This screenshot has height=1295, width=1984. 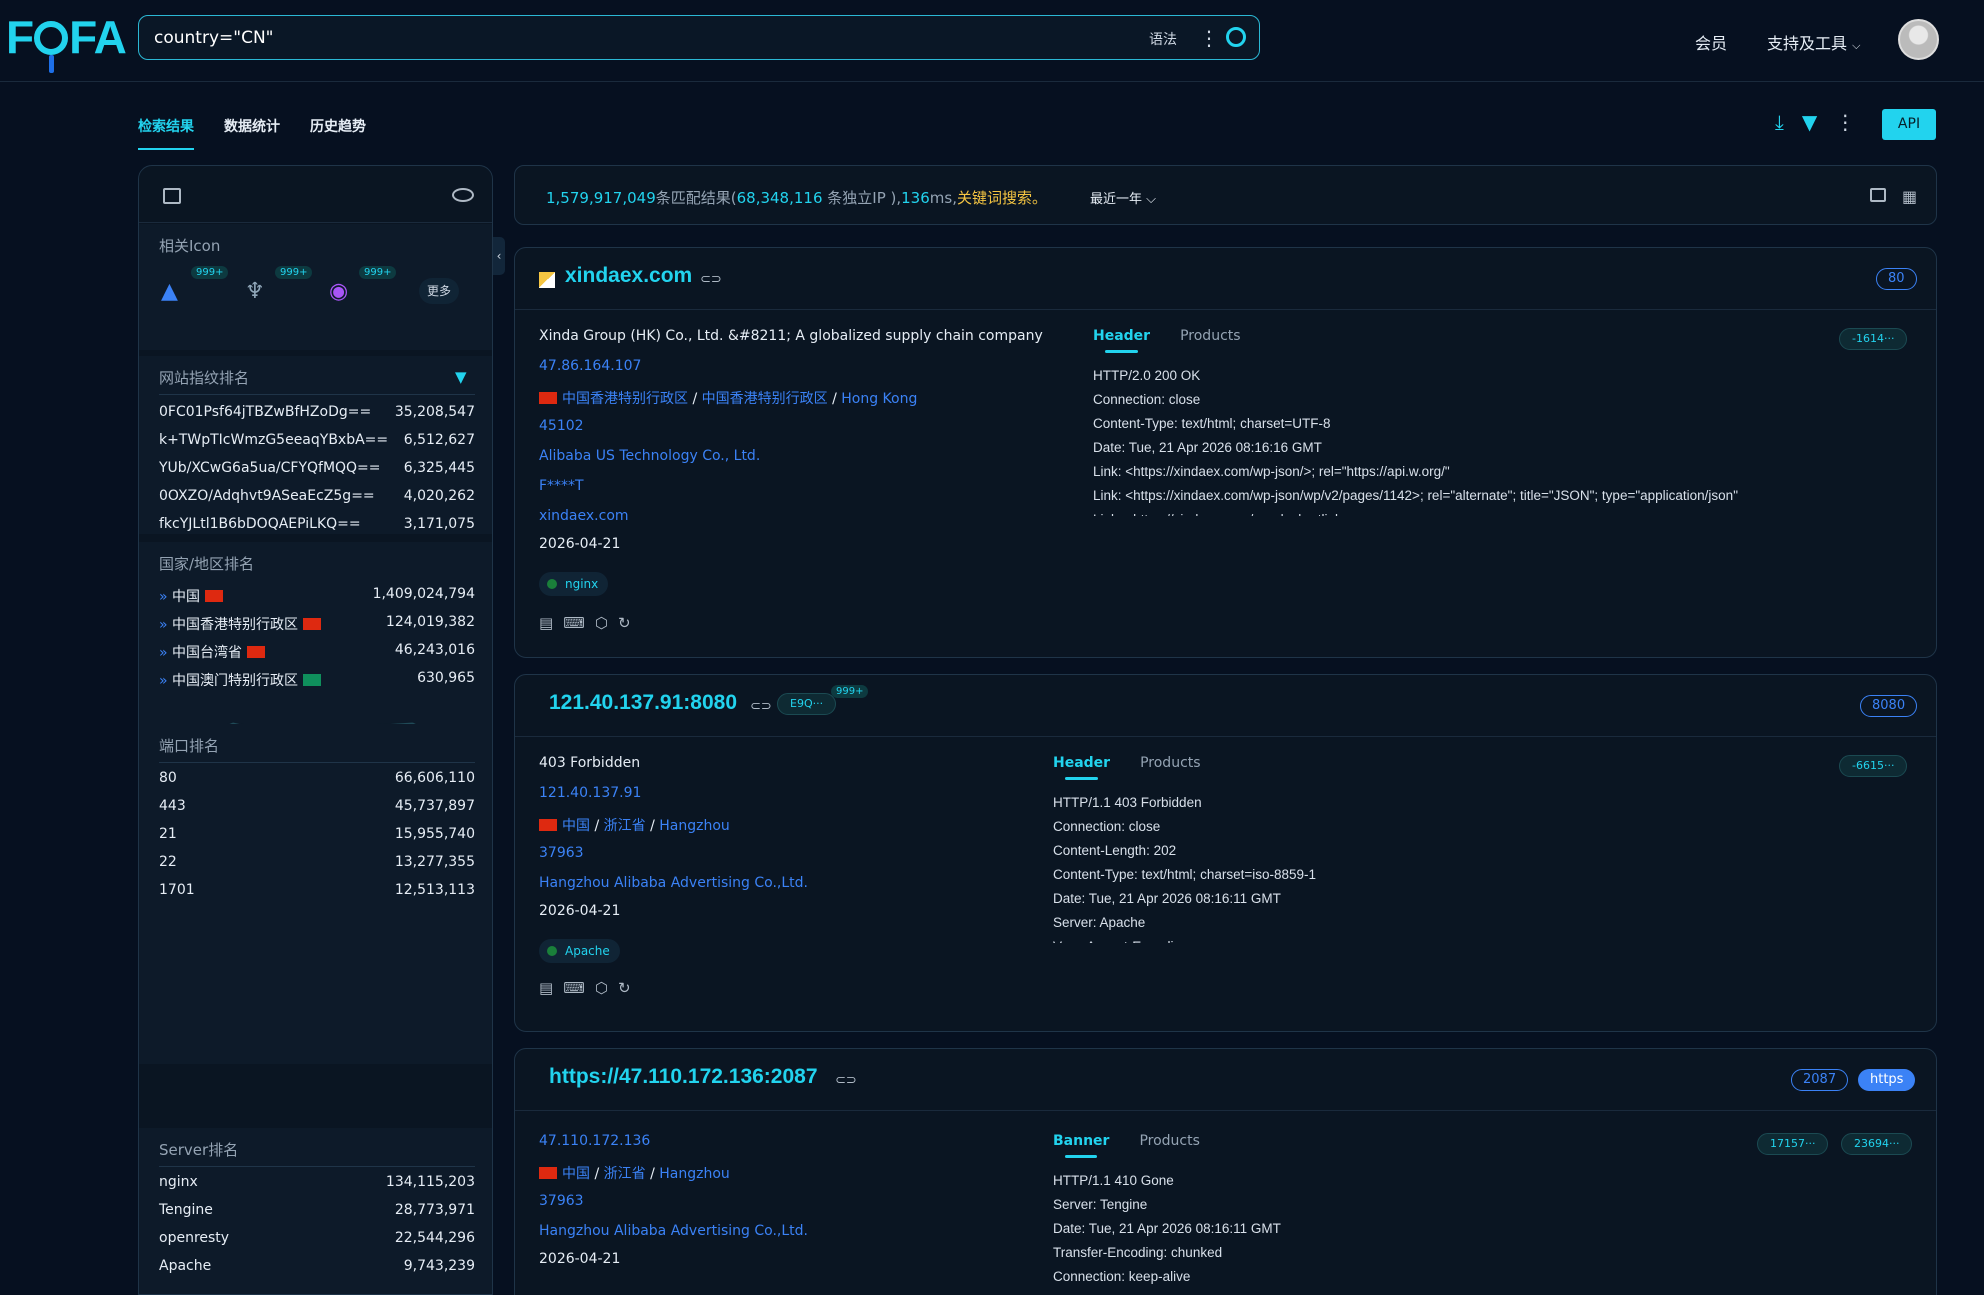 What do you see at coordinates (317, 596) in the screenshot?
I see `country-item: » 中国 1,409,024,794` at bounding box center [317, 596].